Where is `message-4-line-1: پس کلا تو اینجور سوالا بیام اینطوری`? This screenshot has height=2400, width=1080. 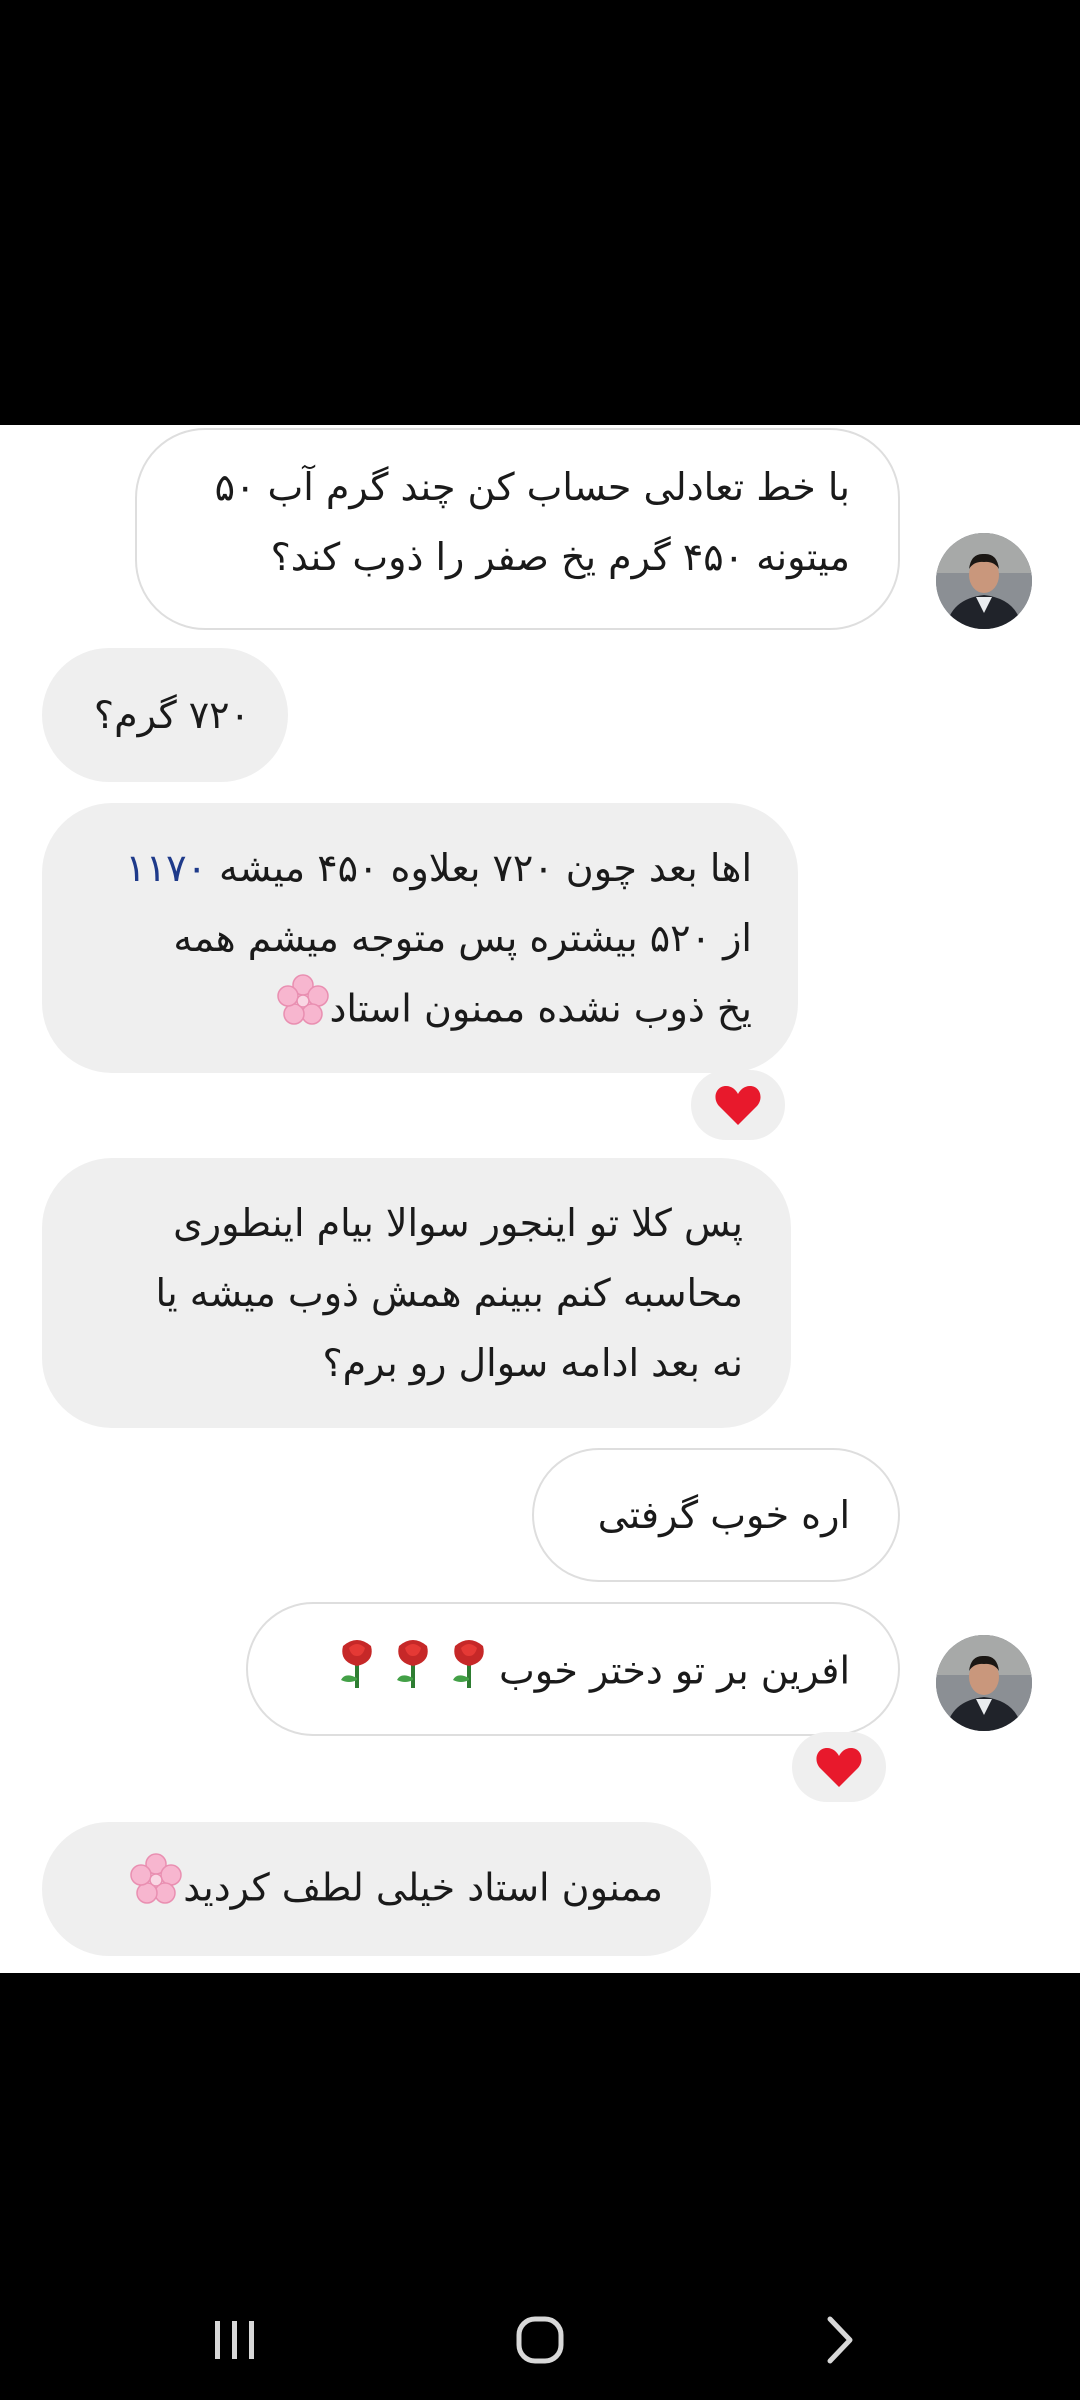 message-4-line-1: پس کلا تو اینجور سوالا بیام اینطوری is located at coordinates (458, 1223).